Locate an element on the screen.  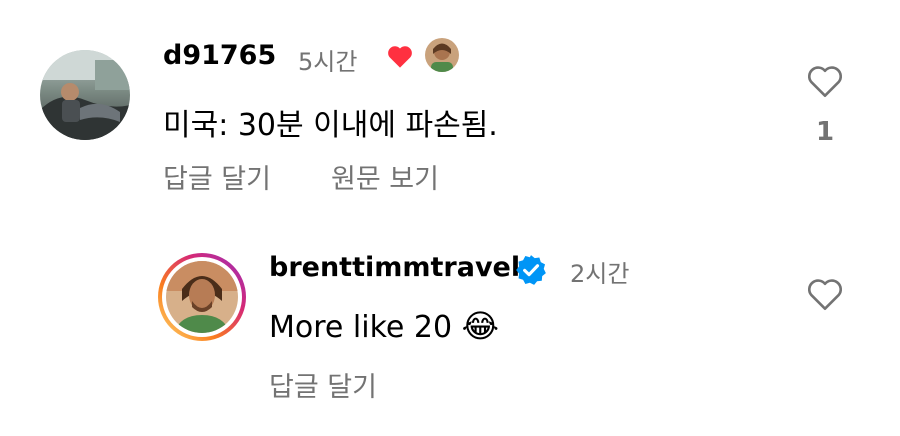
comment-text: More like 20 😂 is located at coordinates (384, 326).